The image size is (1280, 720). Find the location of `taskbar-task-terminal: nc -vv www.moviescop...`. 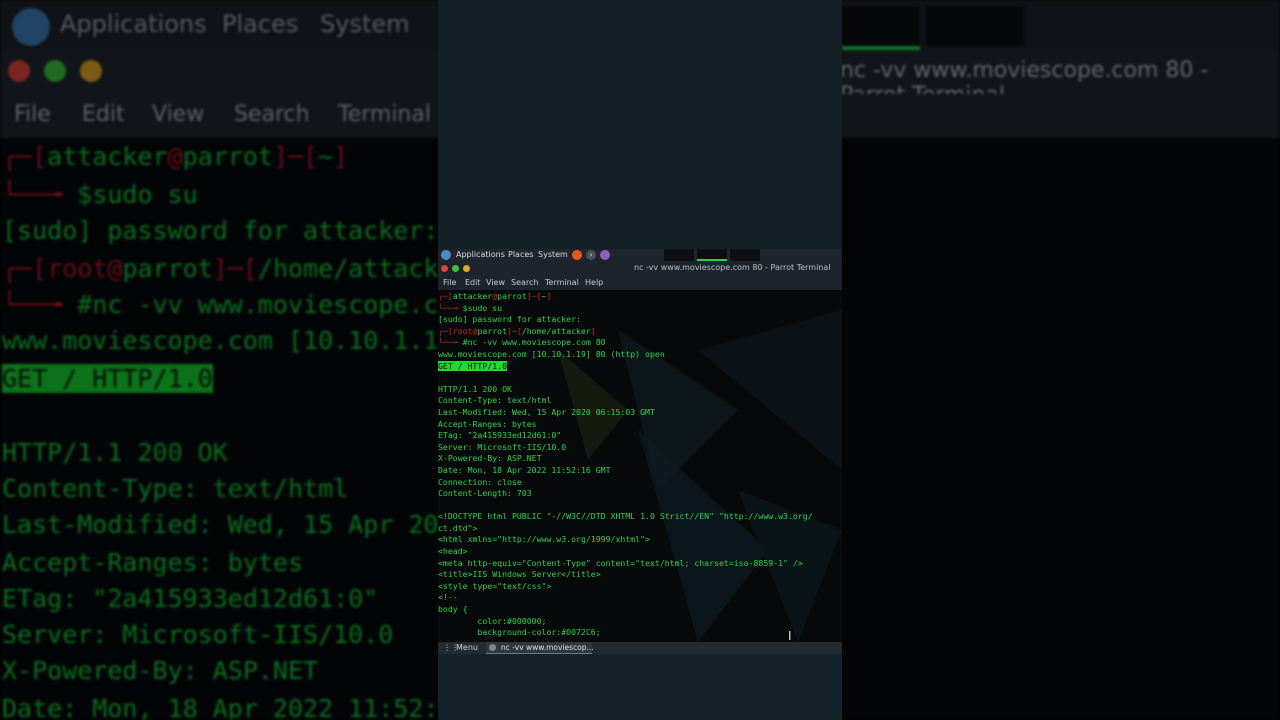

taskbar-task-terminal: nc -vv www.moviescop... is located at coordinates (540, 648).